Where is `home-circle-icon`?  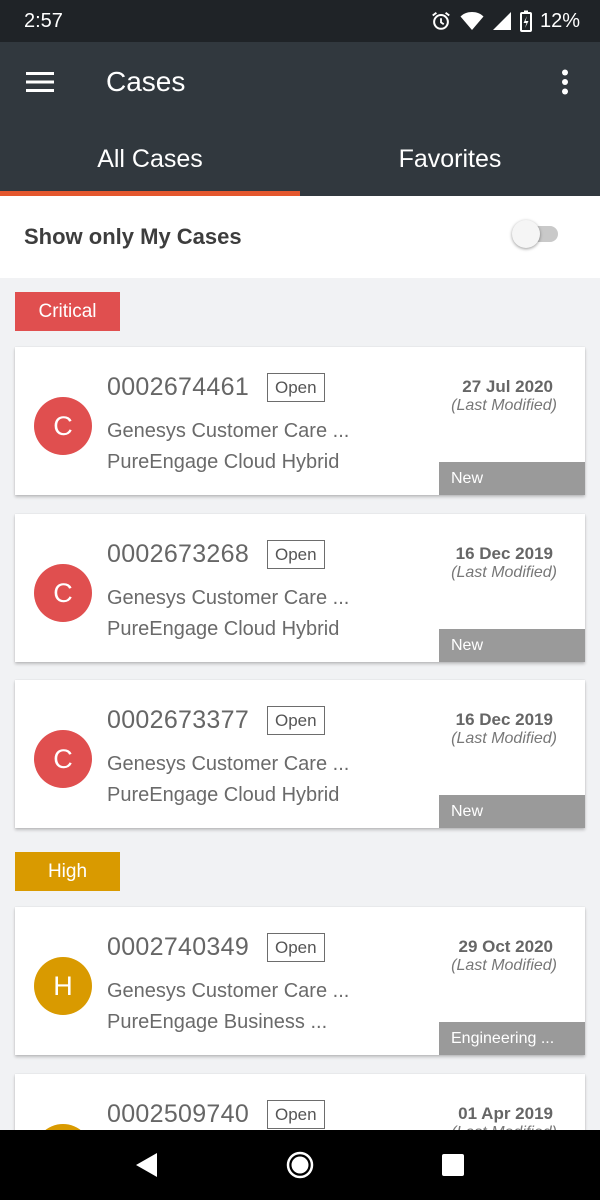
home-circle-icon is located at coordinates (300, 1165).